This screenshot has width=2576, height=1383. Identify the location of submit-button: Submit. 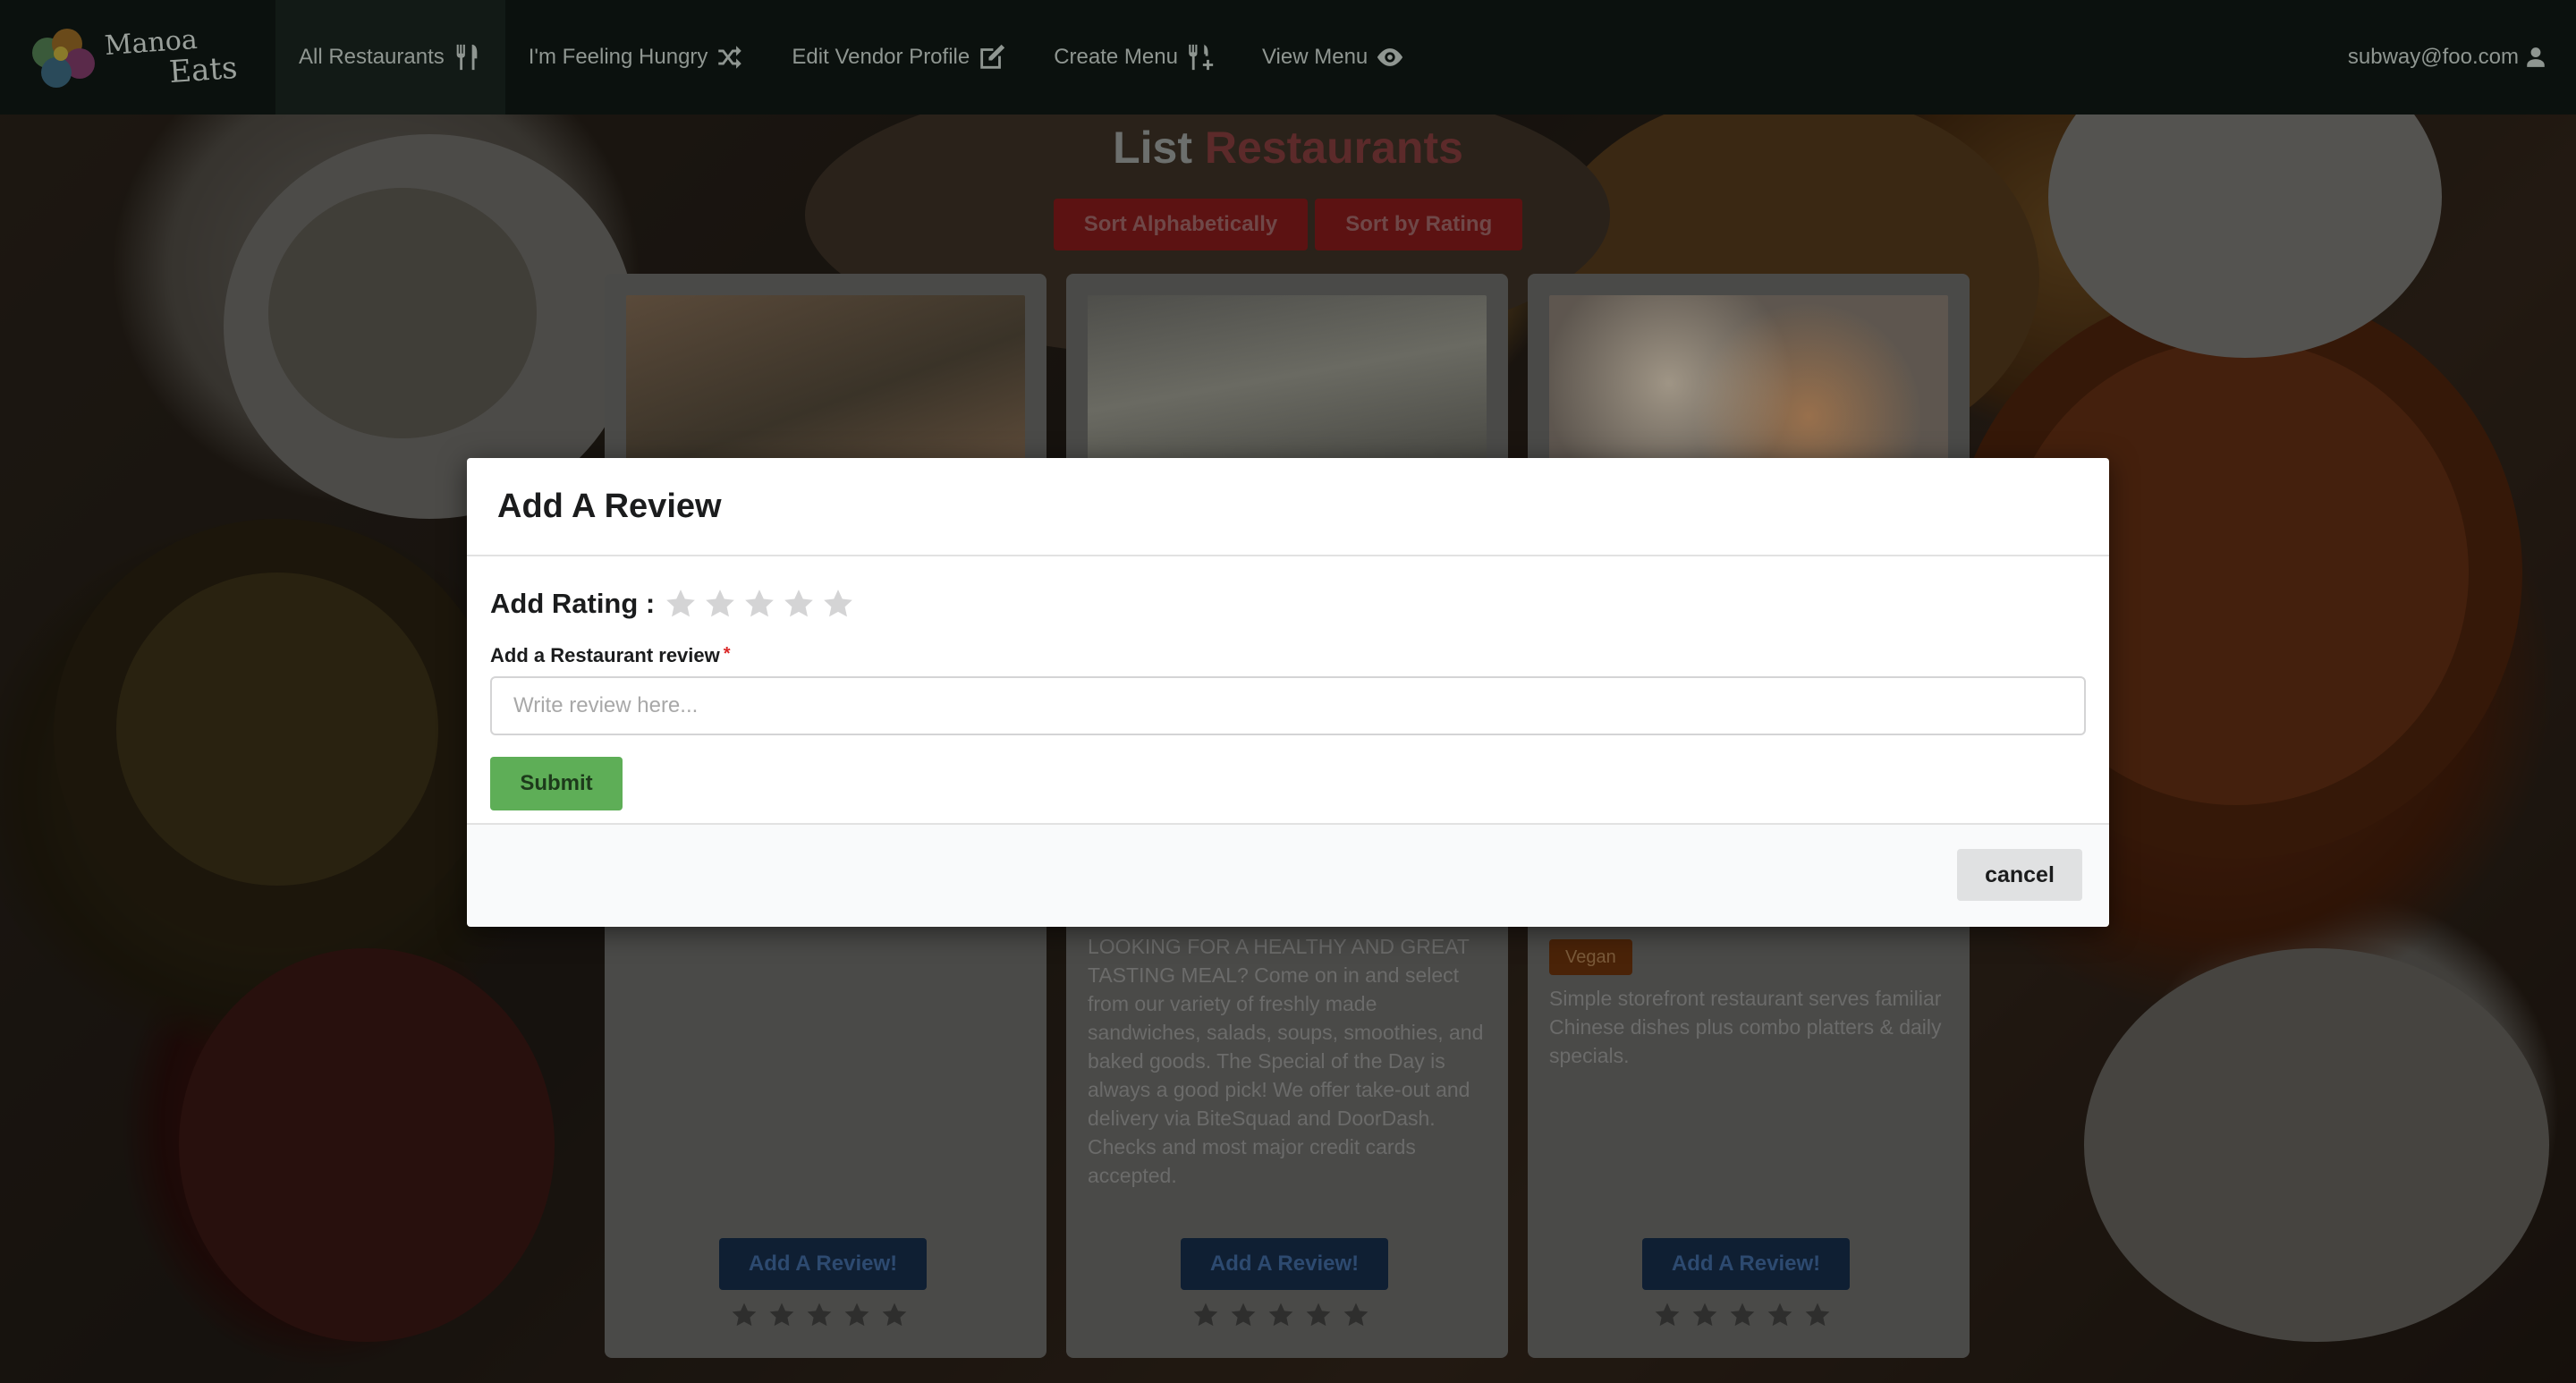
(556, 784).